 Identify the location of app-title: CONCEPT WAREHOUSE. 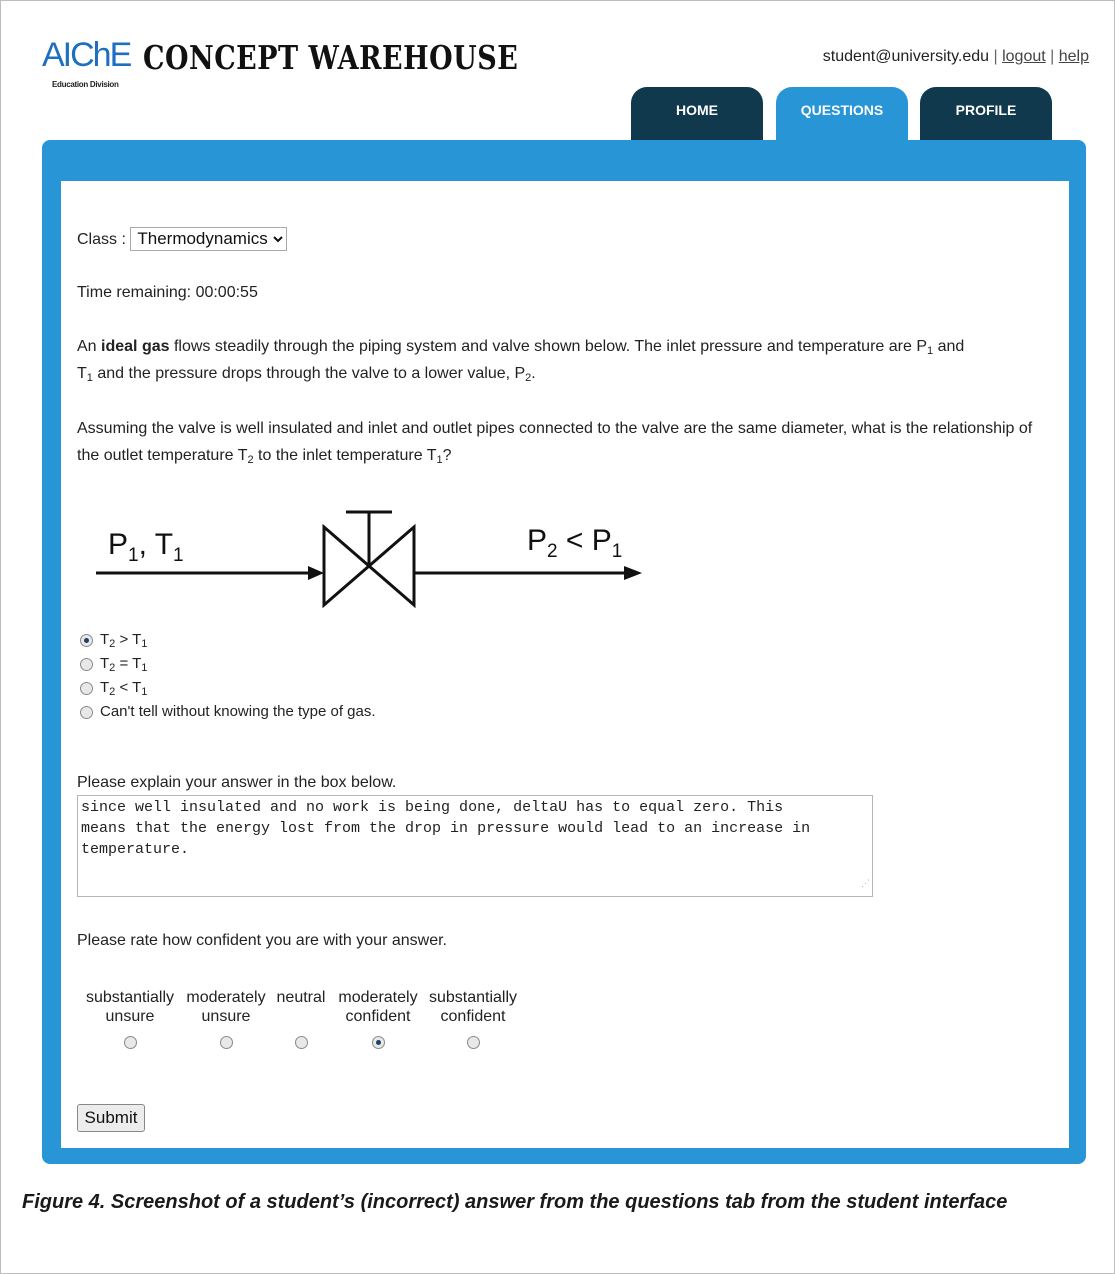
(331, 59).